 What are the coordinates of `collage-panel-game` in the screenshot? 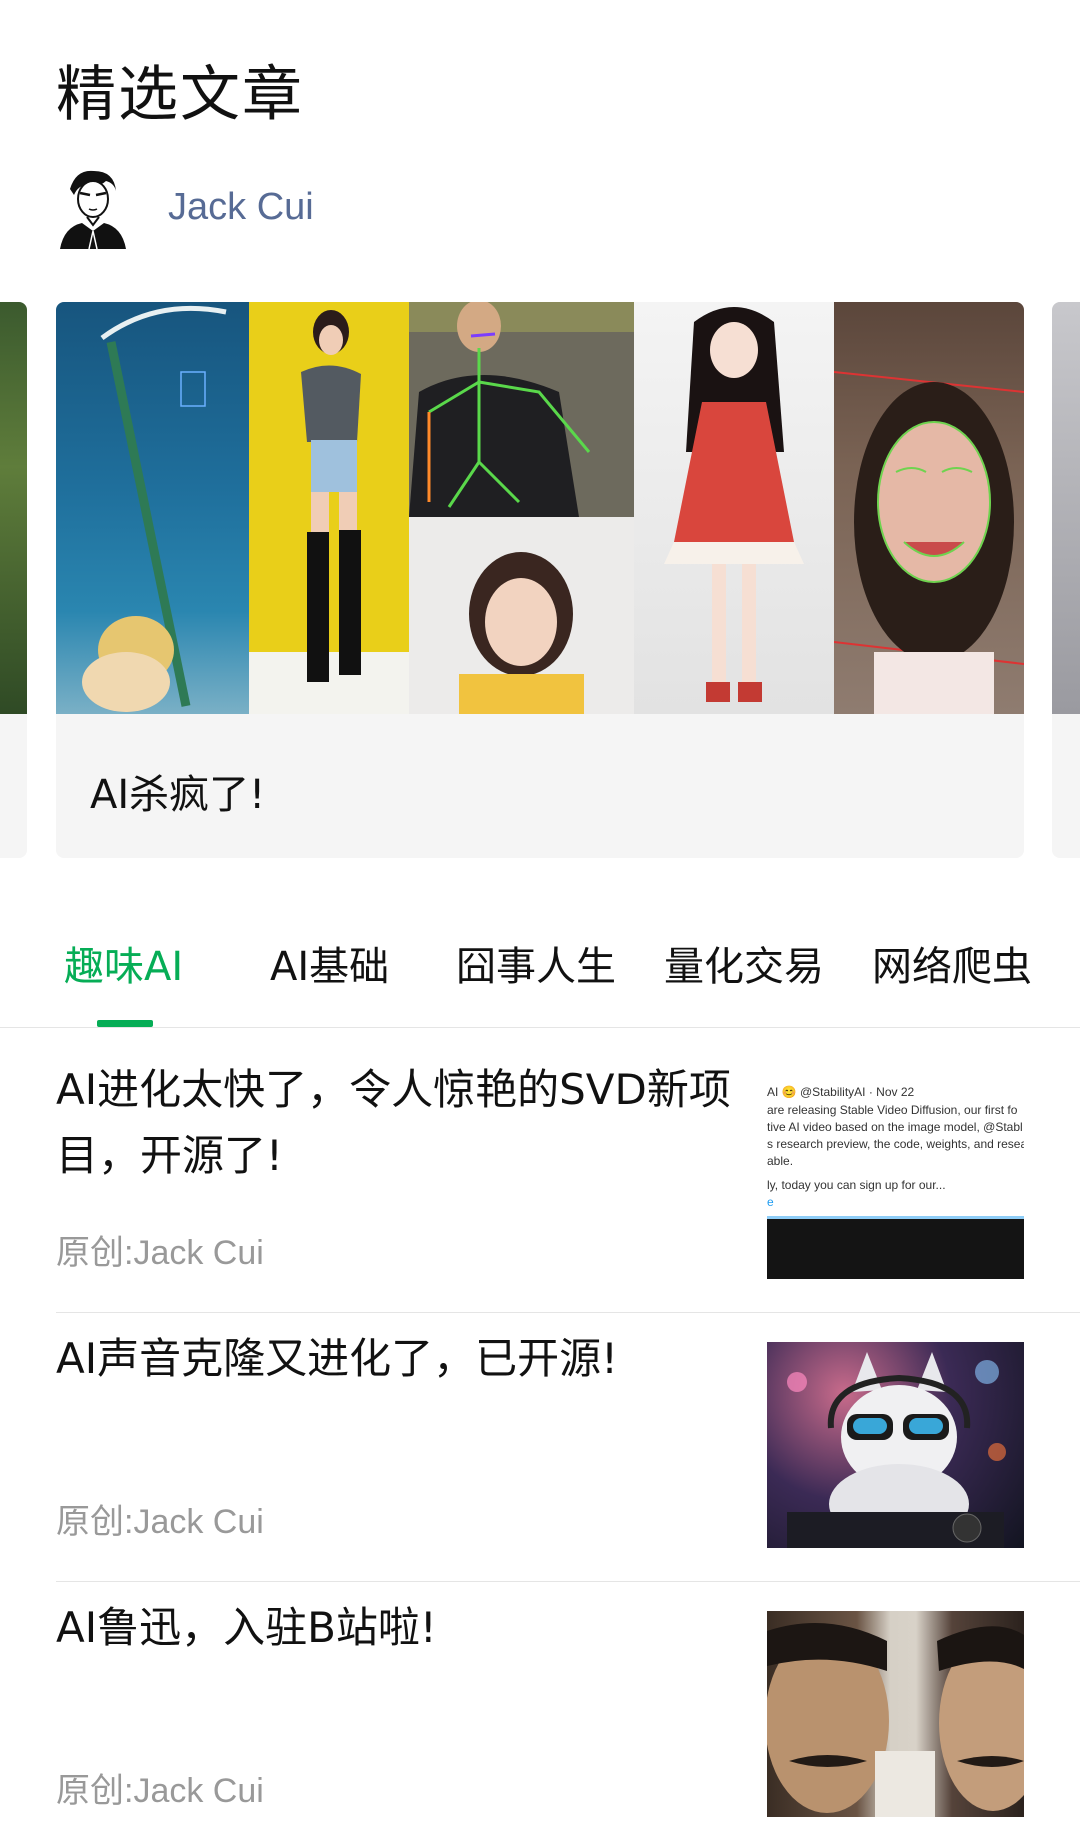 It's located at (152, 508).